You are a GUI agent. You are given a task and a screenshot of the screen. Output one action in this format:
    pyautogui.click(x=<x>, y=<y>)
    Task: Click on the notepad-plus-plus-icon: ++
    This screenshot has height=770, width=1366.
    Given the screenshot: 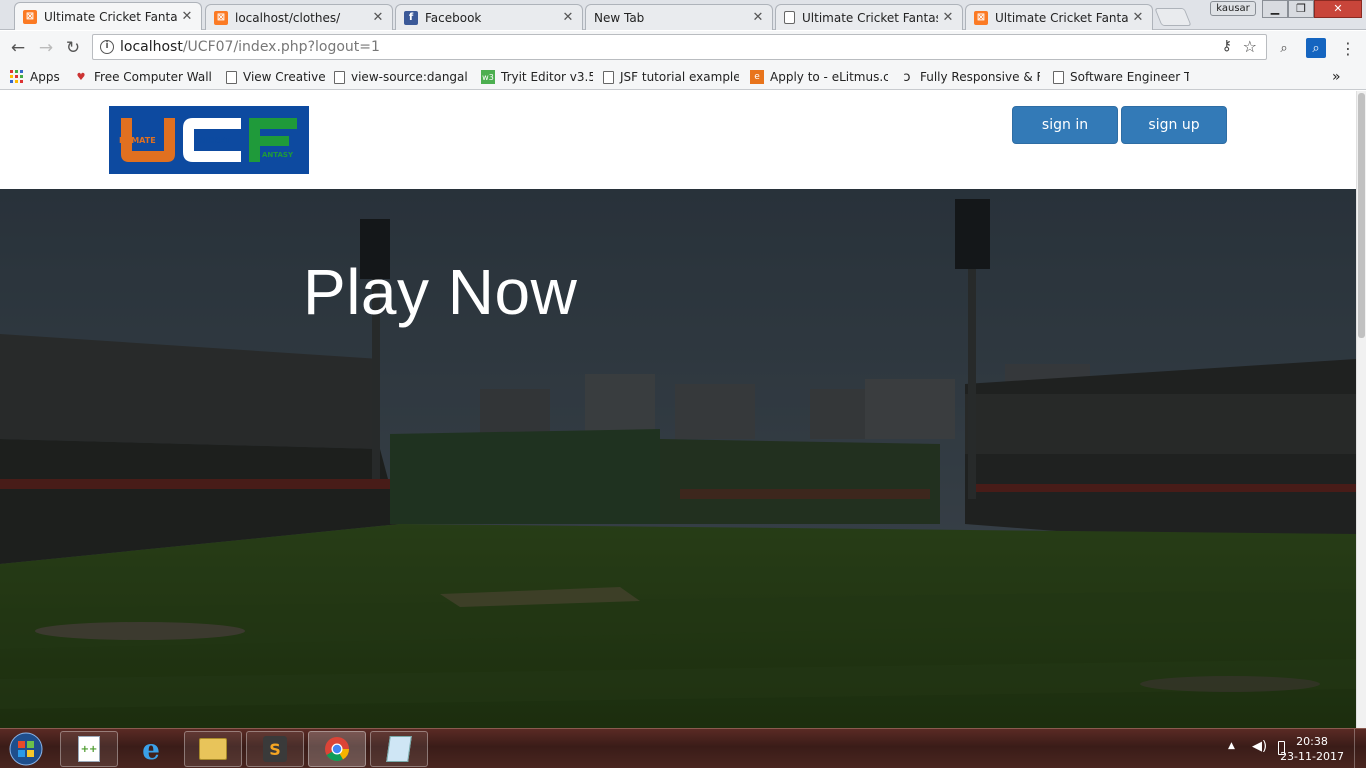 What is the action you would take?
    pyautogui.click(x=89, y=749)
    